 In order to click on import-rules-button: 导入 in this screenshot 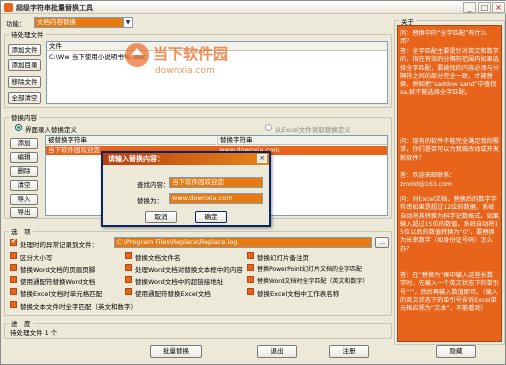, I will do `click(24, 199)`.